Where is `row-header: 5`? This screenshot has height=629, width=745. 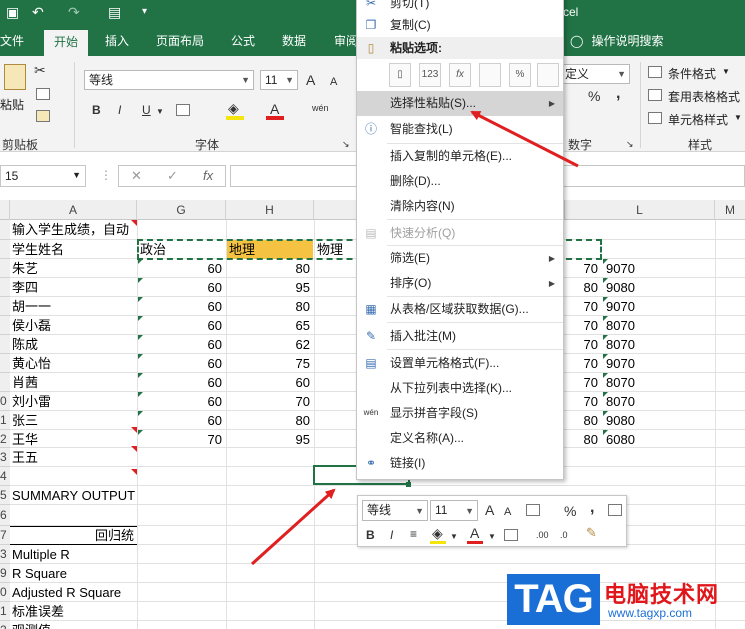 row-header: 5 is located at coordinates (5, 495).